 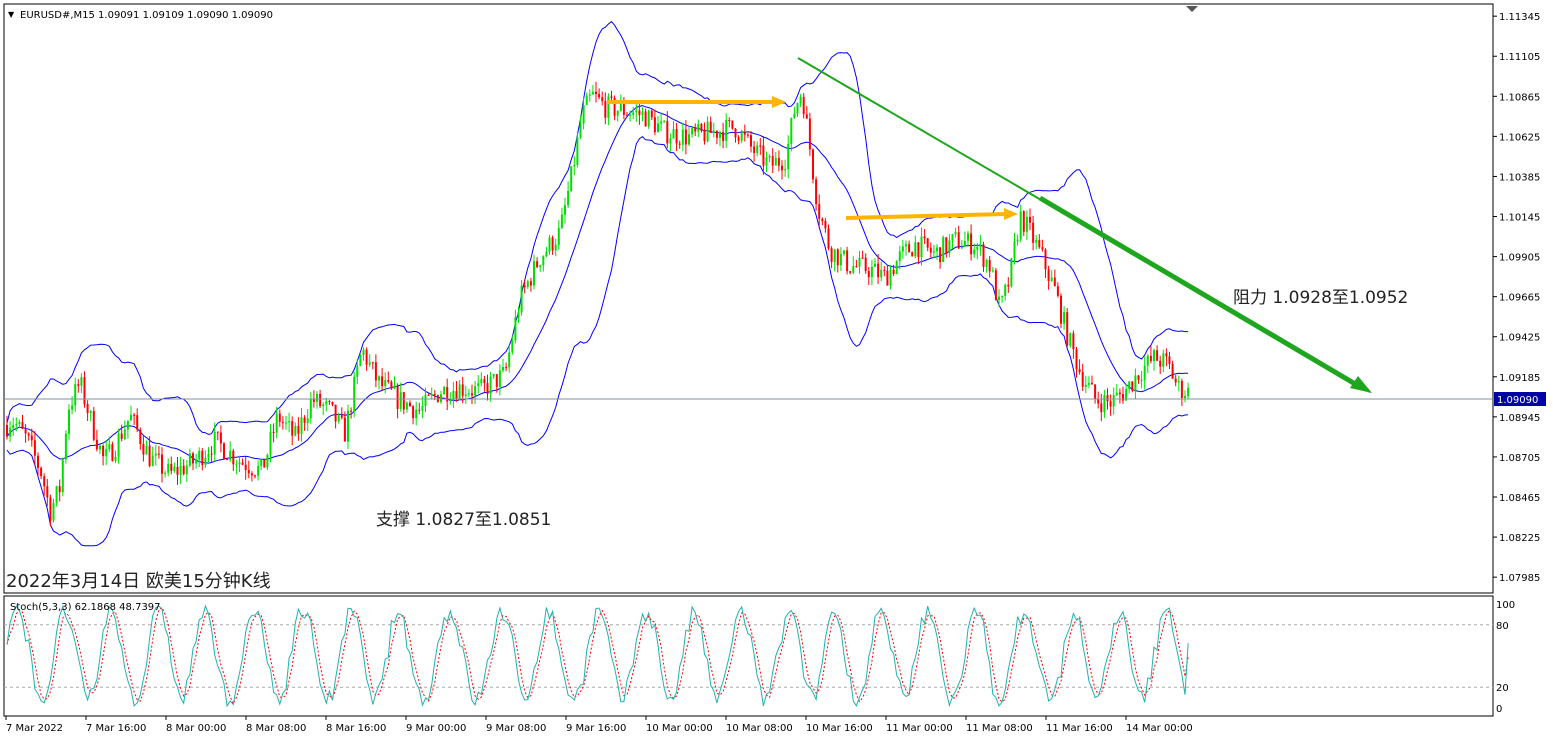 I want to click on price-tick-label: 1.07985, so click(x=1519, y=578).